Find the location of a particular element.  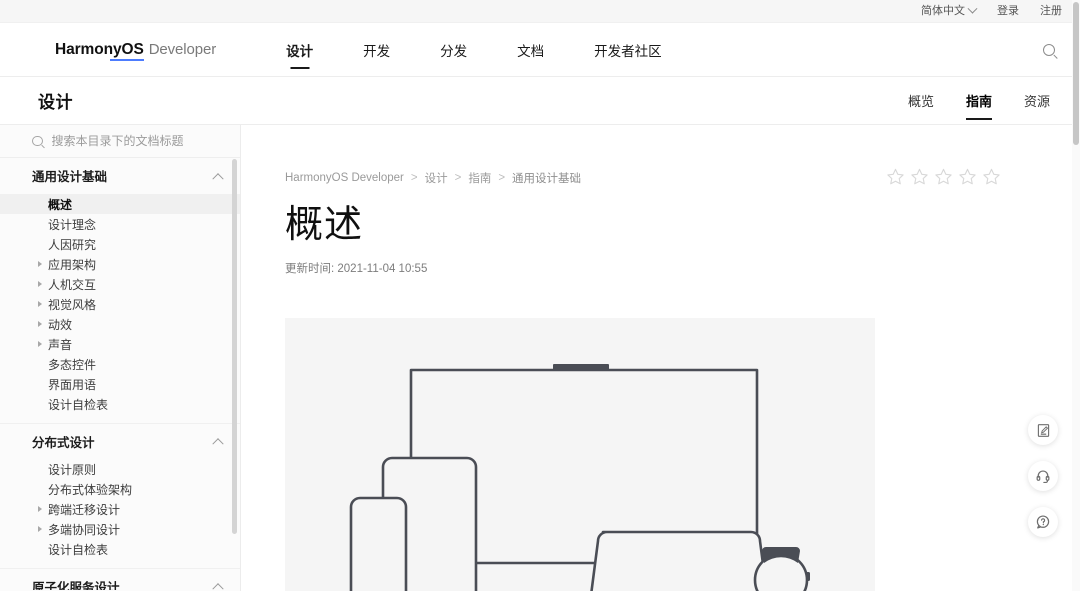

header-search-button is located at coordinates (1049, 50).